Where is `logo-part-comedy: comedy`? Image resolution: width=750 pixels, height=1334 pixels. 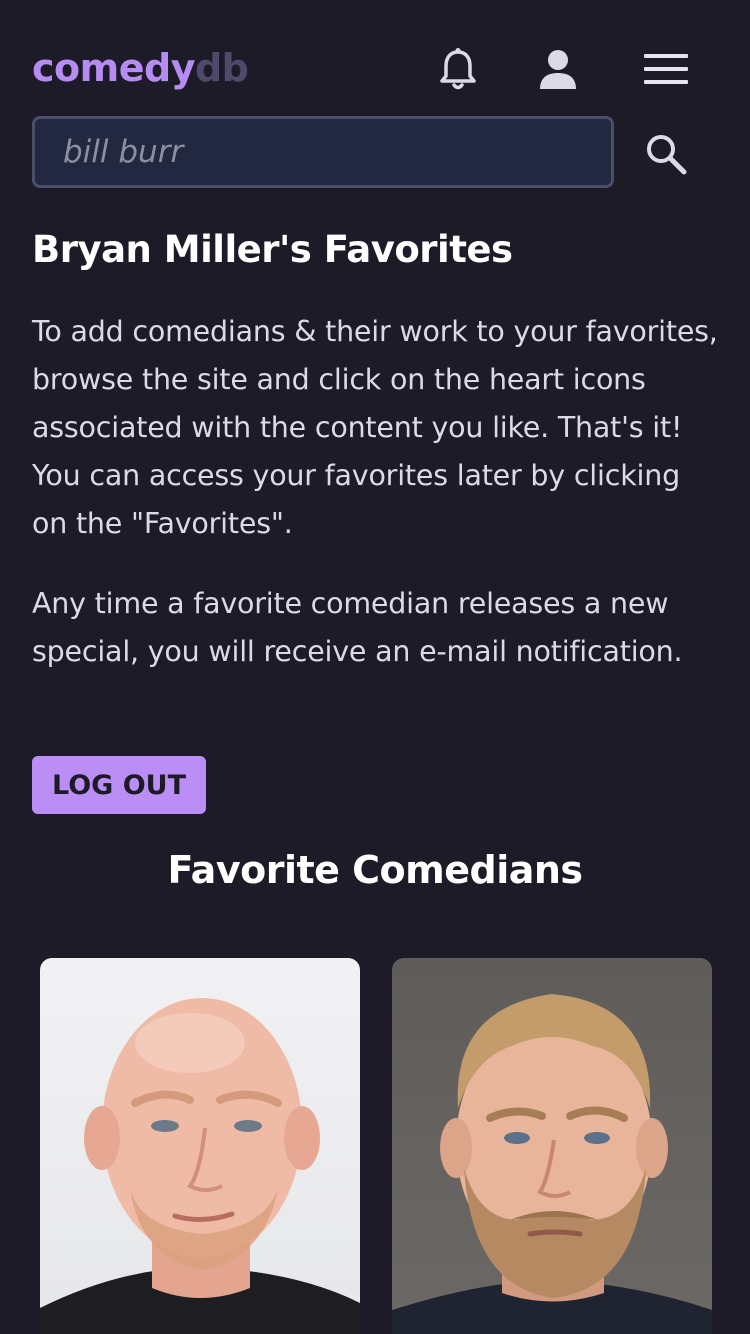 logo-part-comedy: comedy is located at coordinates (113, 68).